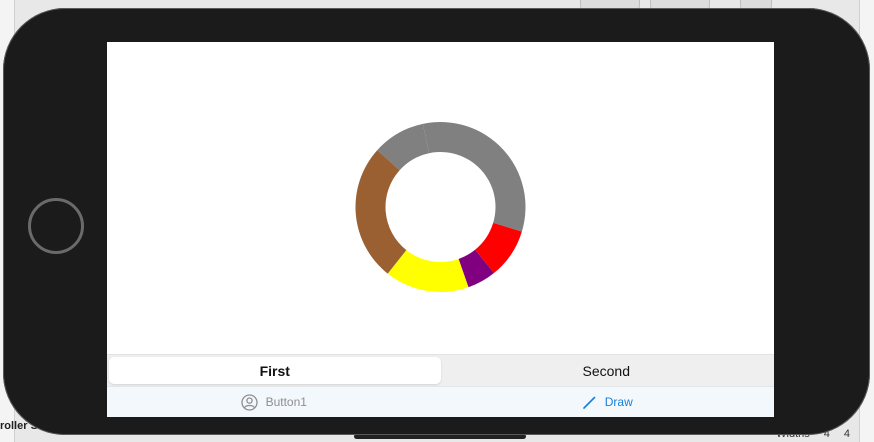 This screenshot has height=442, width=874. What do you see at coordinates (249, 402) in the screenshot?
I see `person-circle-icon` at bounding box center [249, 402].